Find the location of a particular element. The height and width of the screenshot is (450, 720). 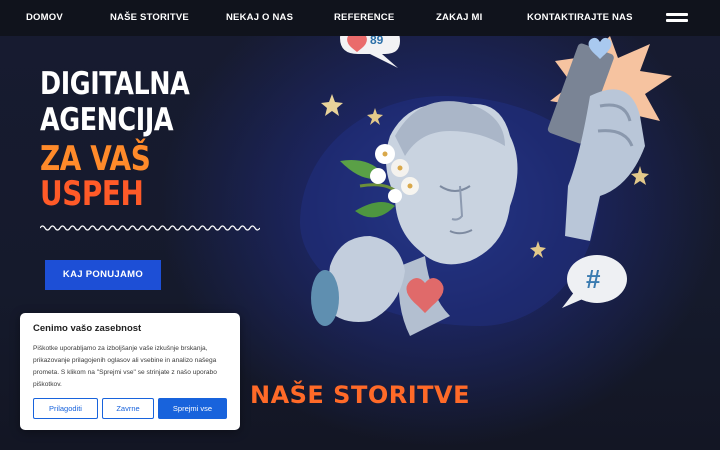

nav-item-domov: DOMOV is located at coordinates (44, 18).